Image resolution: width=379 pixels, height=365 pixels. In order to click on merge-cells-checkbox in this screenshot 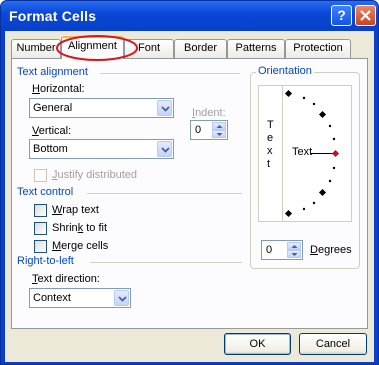, I will do `click(40, 246)`.